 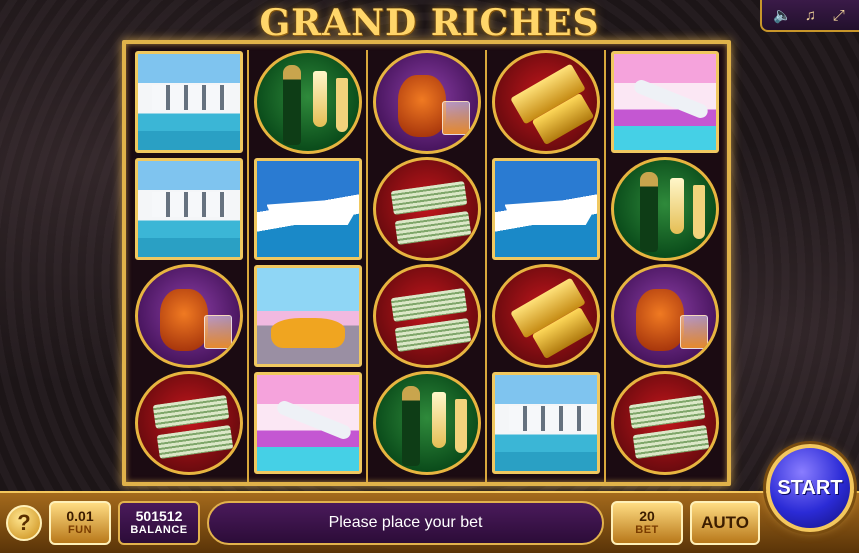 I want to click on start-button: START, so click(x=810, y=488).